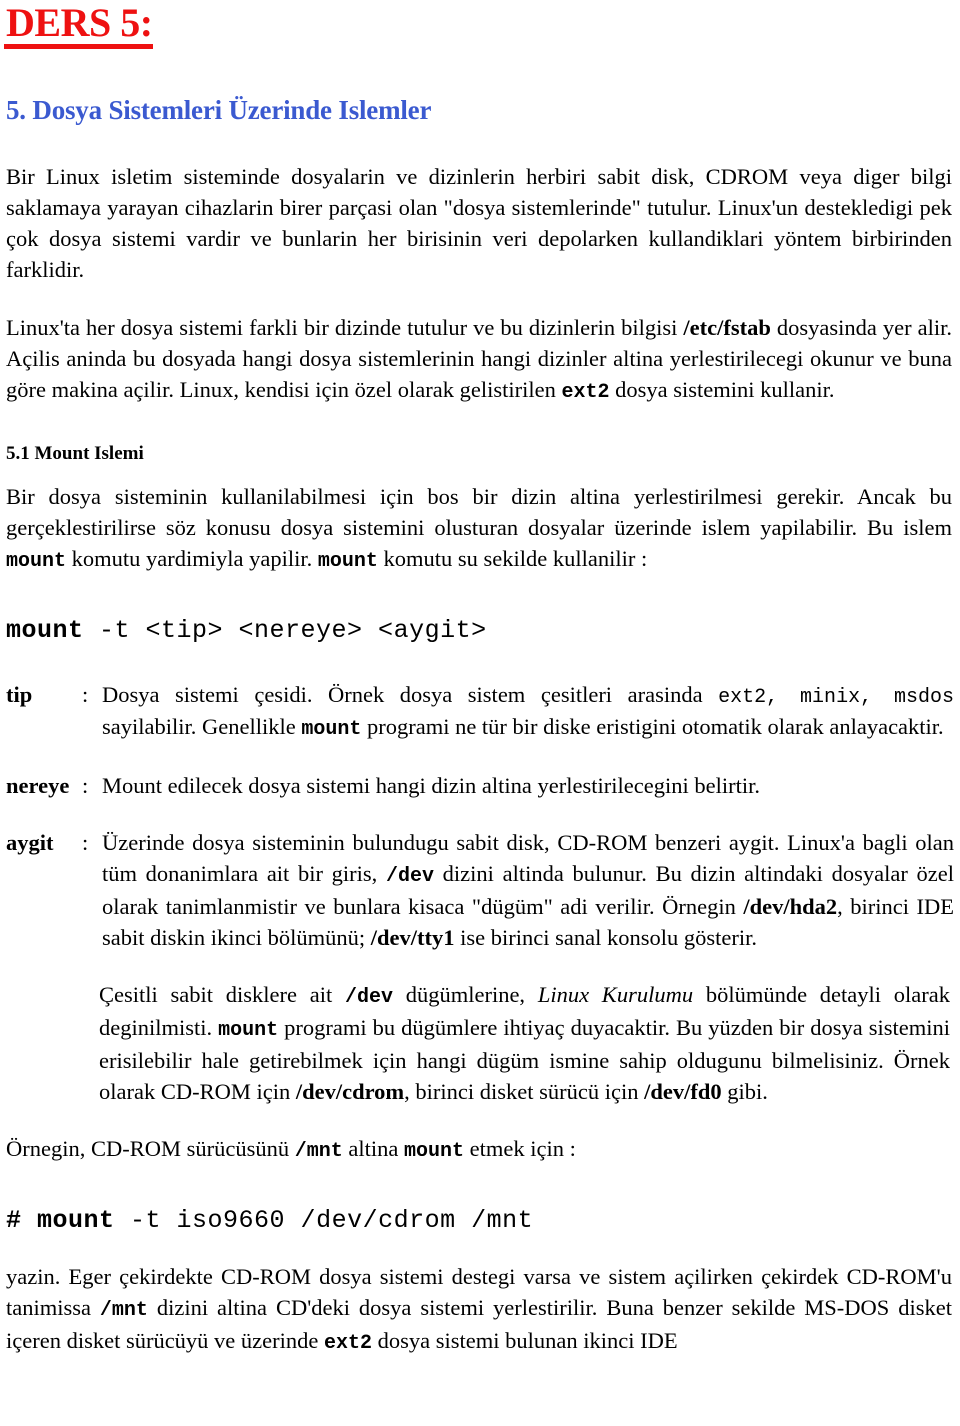 The image size is (960, 1426). I want to click on section-heading: 5. Dosya Sistemleri Üzerinde Islemler, so click(219, 110).